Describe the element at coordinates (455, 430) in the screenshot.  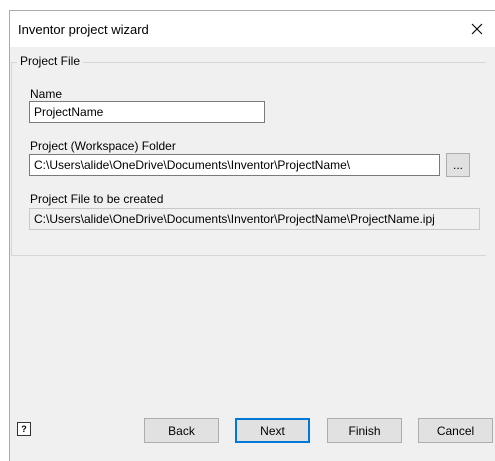
I see `cancel-button: Cancel` at that location.